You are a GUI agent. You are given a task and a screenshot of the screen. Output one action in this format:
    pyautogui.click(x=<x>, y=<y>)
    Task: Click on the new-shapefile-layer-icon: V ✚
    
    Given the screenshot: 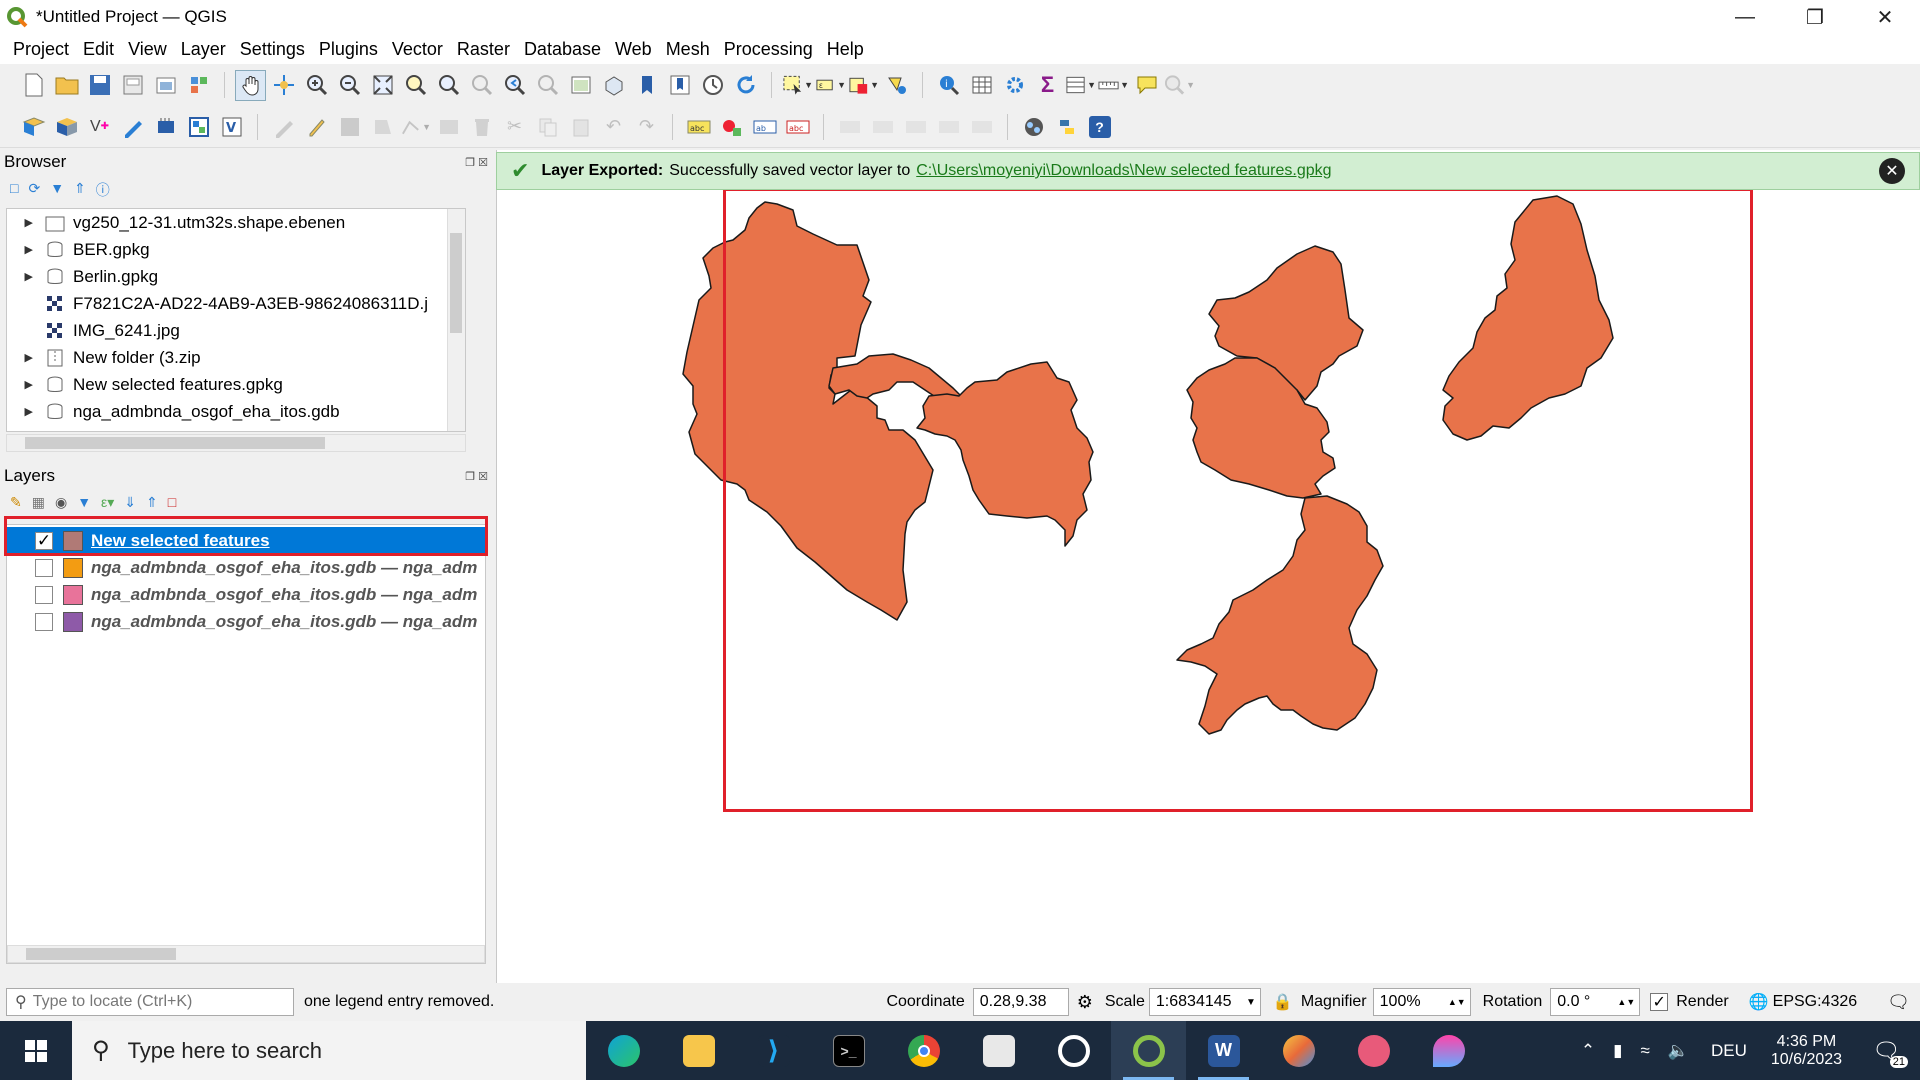 What is the action you would take?
    pyautogui.click(x=99, y=126)
    